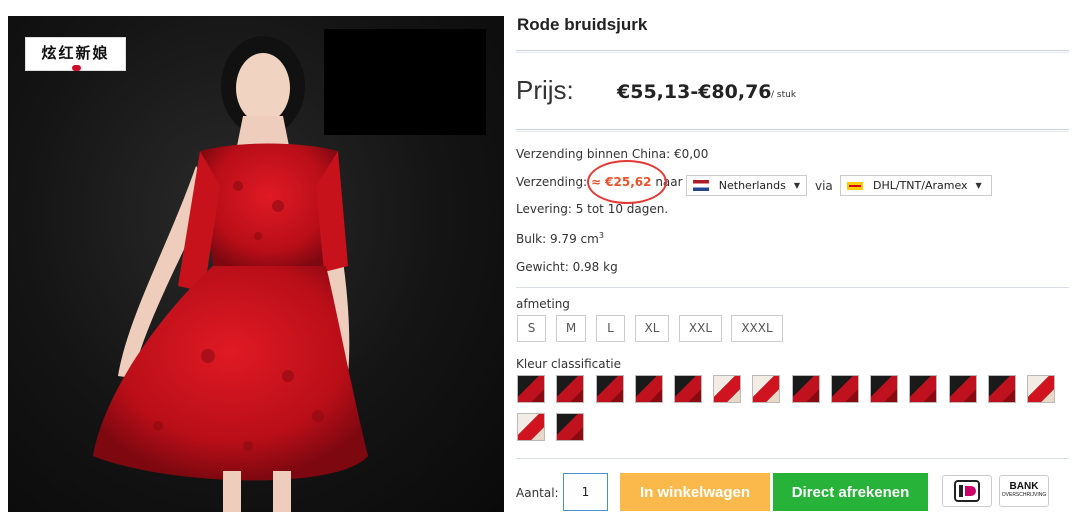 Image resolution: width=1080 pixels, height=522 pixels. I want to click on color-label: Kleur classificatie, so click(568, 364).